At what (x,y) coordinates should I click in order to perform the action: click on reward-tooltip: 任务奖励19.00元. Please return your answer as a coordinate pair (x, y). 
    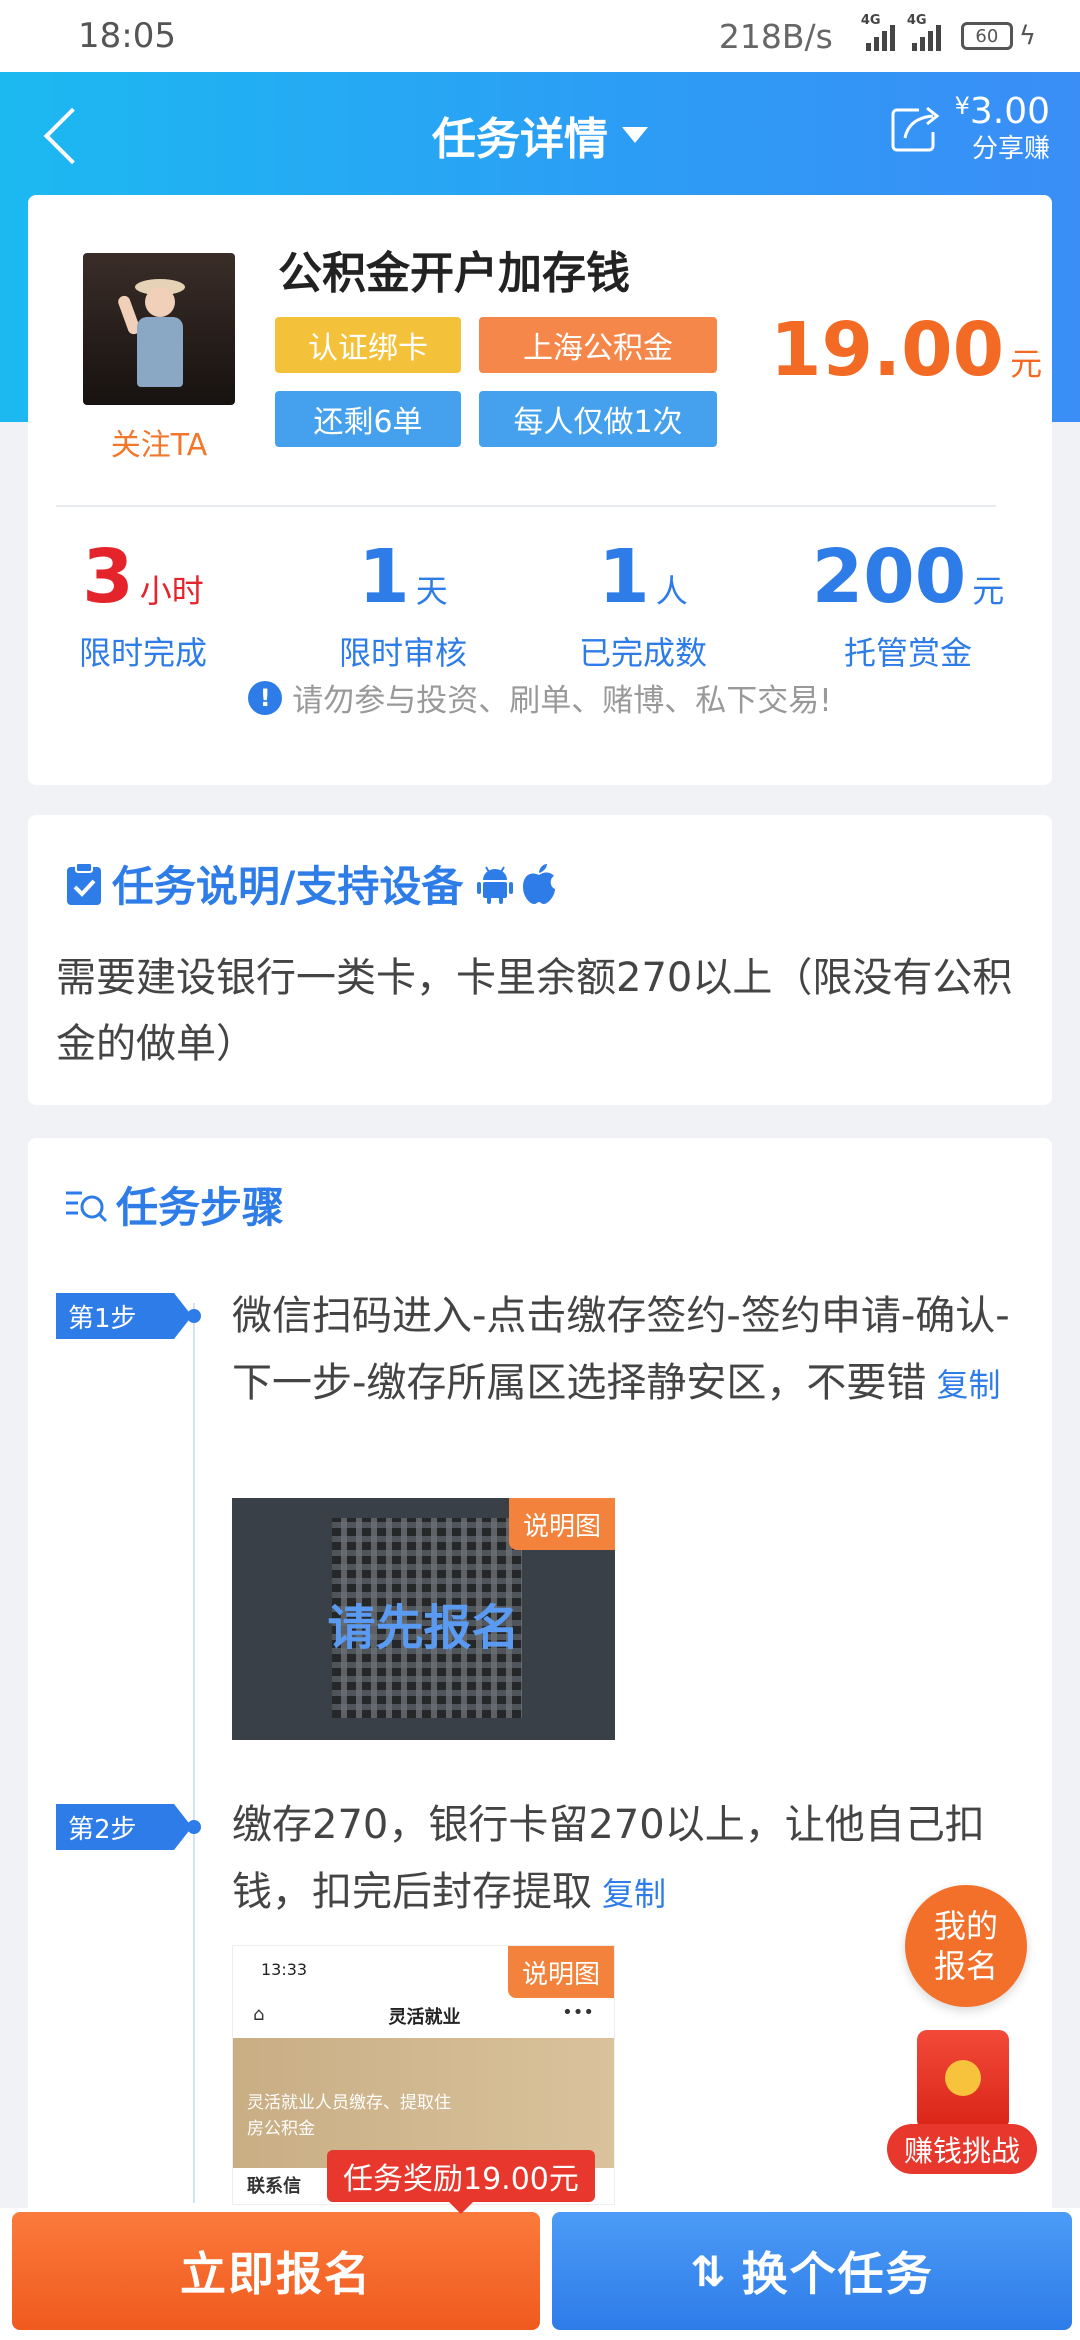
    Looking at the image, I should click on (461, 2182).